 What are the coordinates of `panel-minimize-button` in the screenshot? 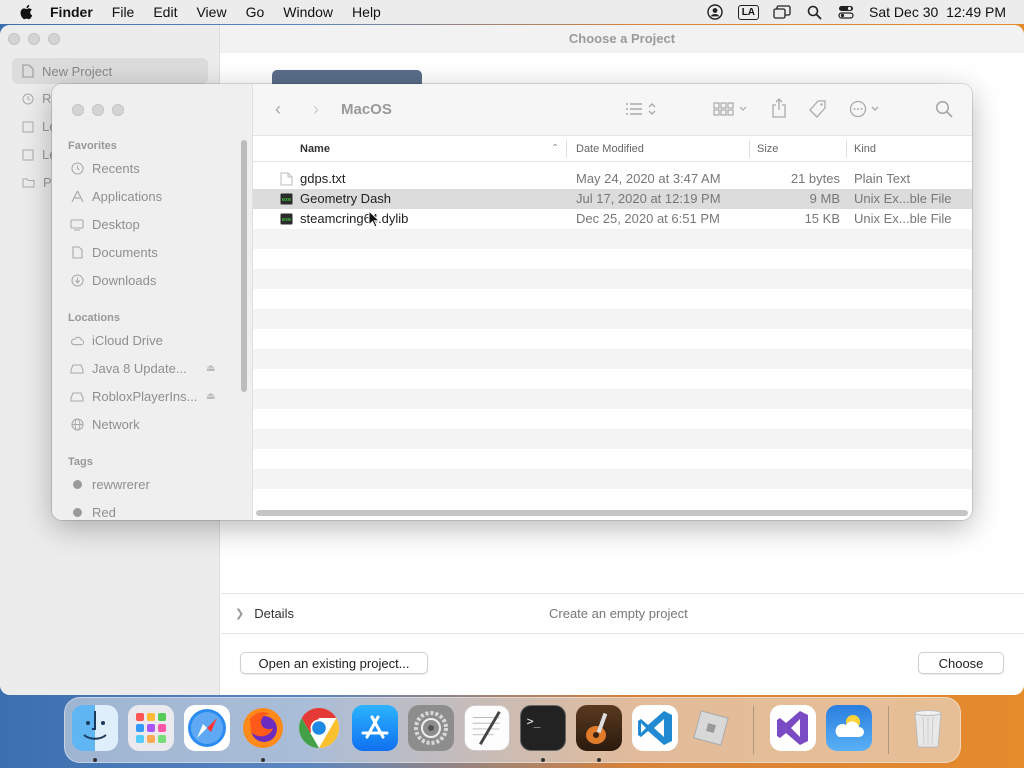 It's located at (98, 110).